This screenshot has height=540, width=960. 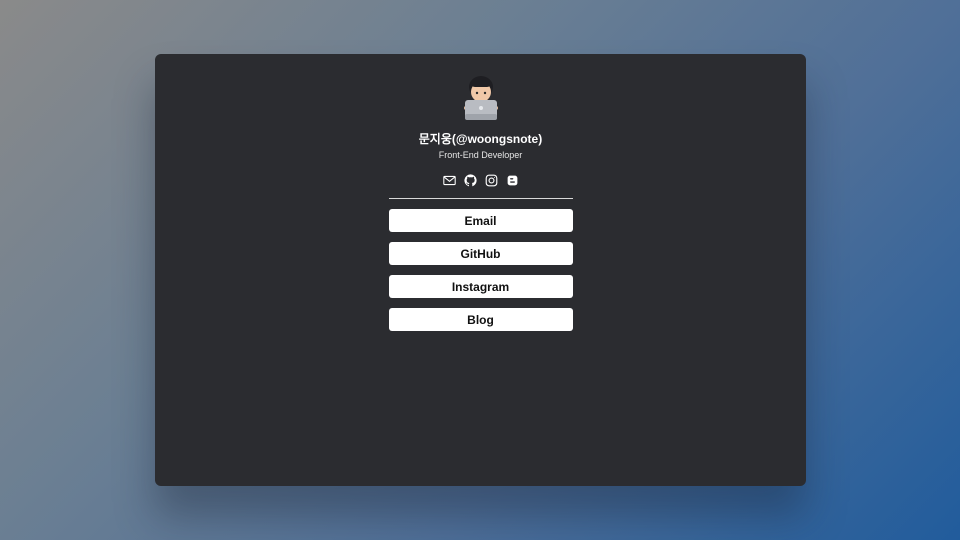 What do you see at coordinates (480, 319) in the screenshot?
I see `blog-button: Blog` at bounding box center [480, 319].